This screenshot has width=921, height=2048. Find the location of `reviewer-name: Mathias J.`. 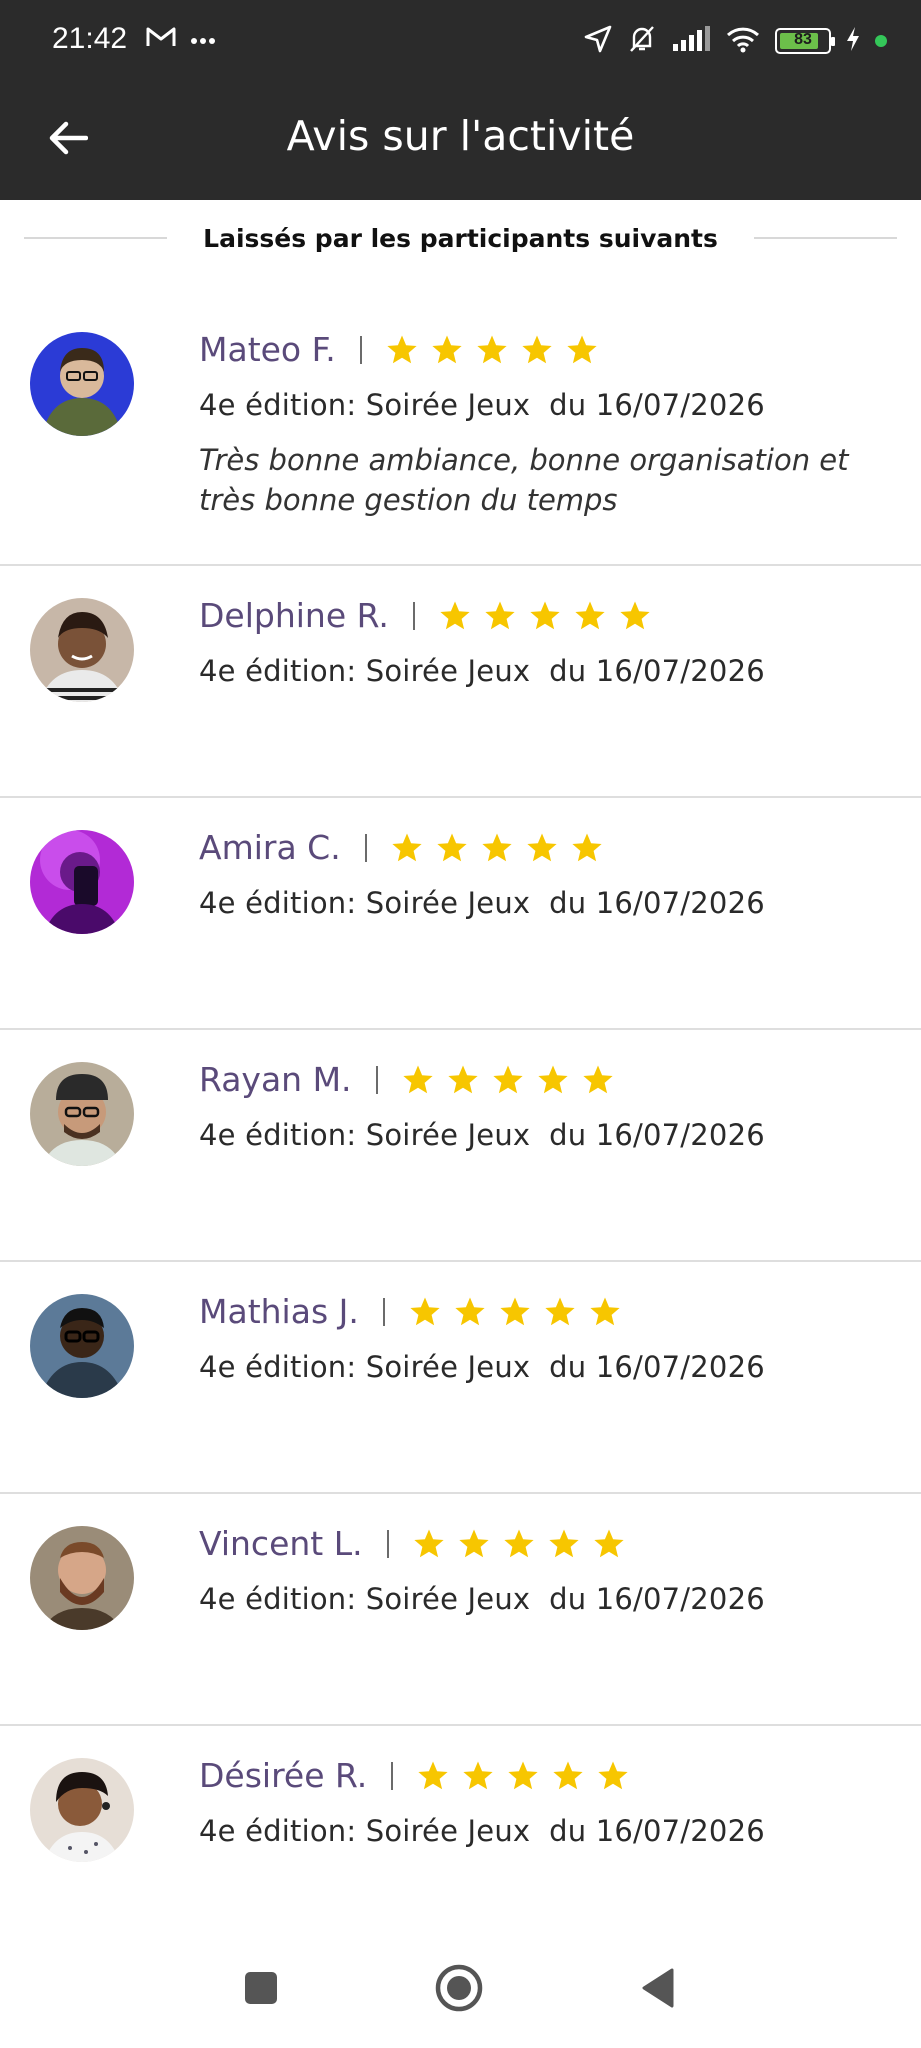

reviewer-name: Mathias J. is located at coordinates (279, 1311).